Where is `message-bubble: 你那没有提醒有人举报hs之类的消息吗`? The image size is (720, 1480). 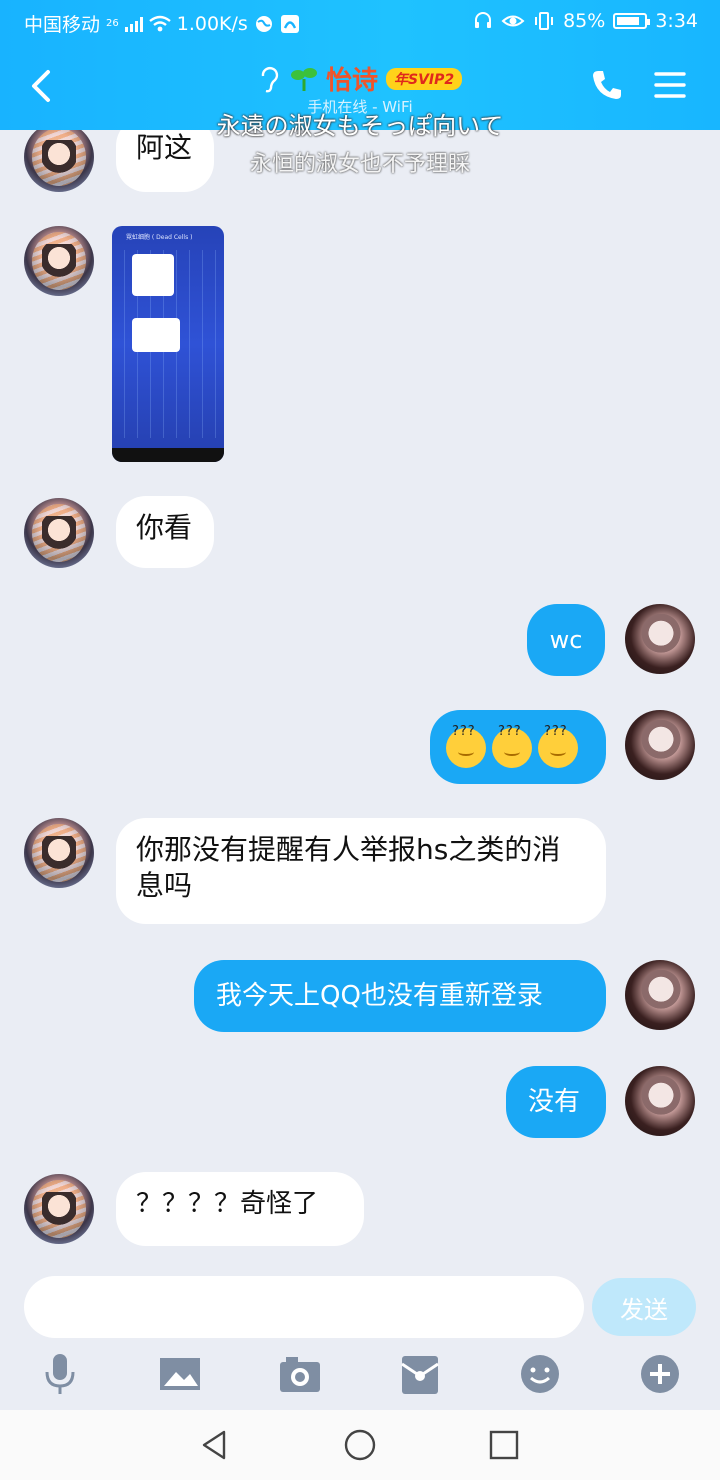
message-bubble: 你那没有提醒有人举报hs之类的消息吗 is located at coordinates (361, 871).